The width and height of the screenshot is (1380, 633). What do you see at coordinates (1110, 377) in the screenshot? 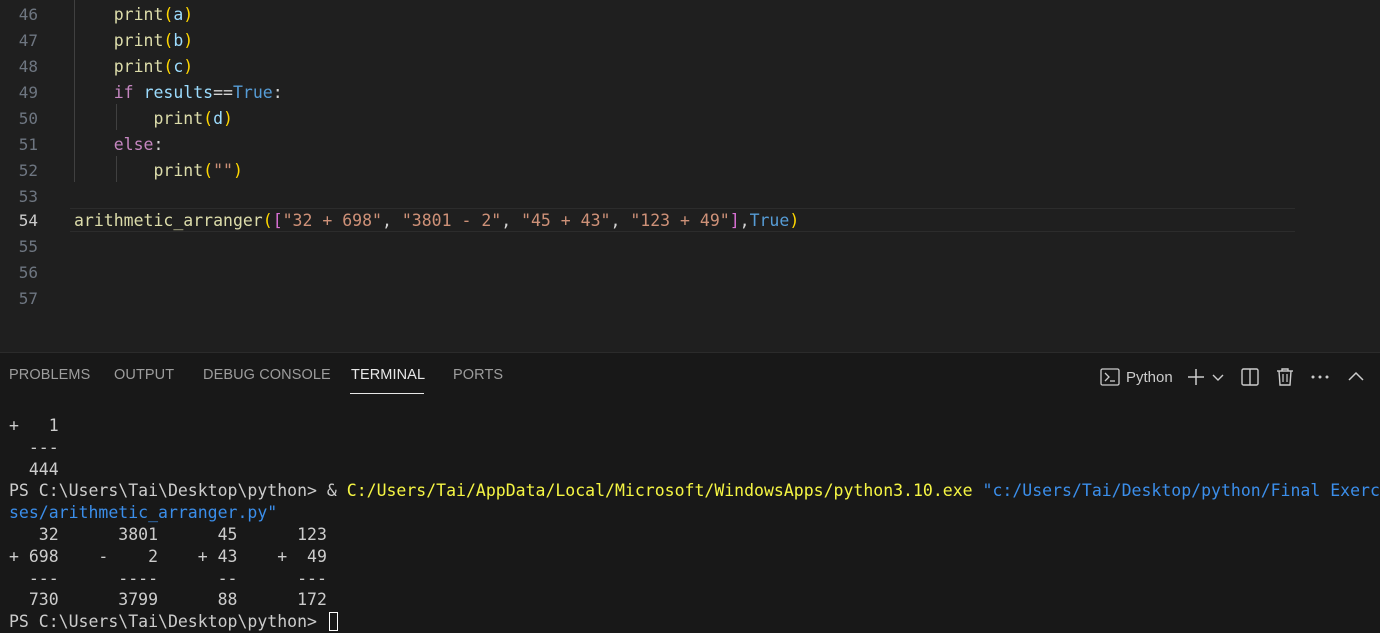
I see `terminal-icon` at bounding box center [1110, 377].